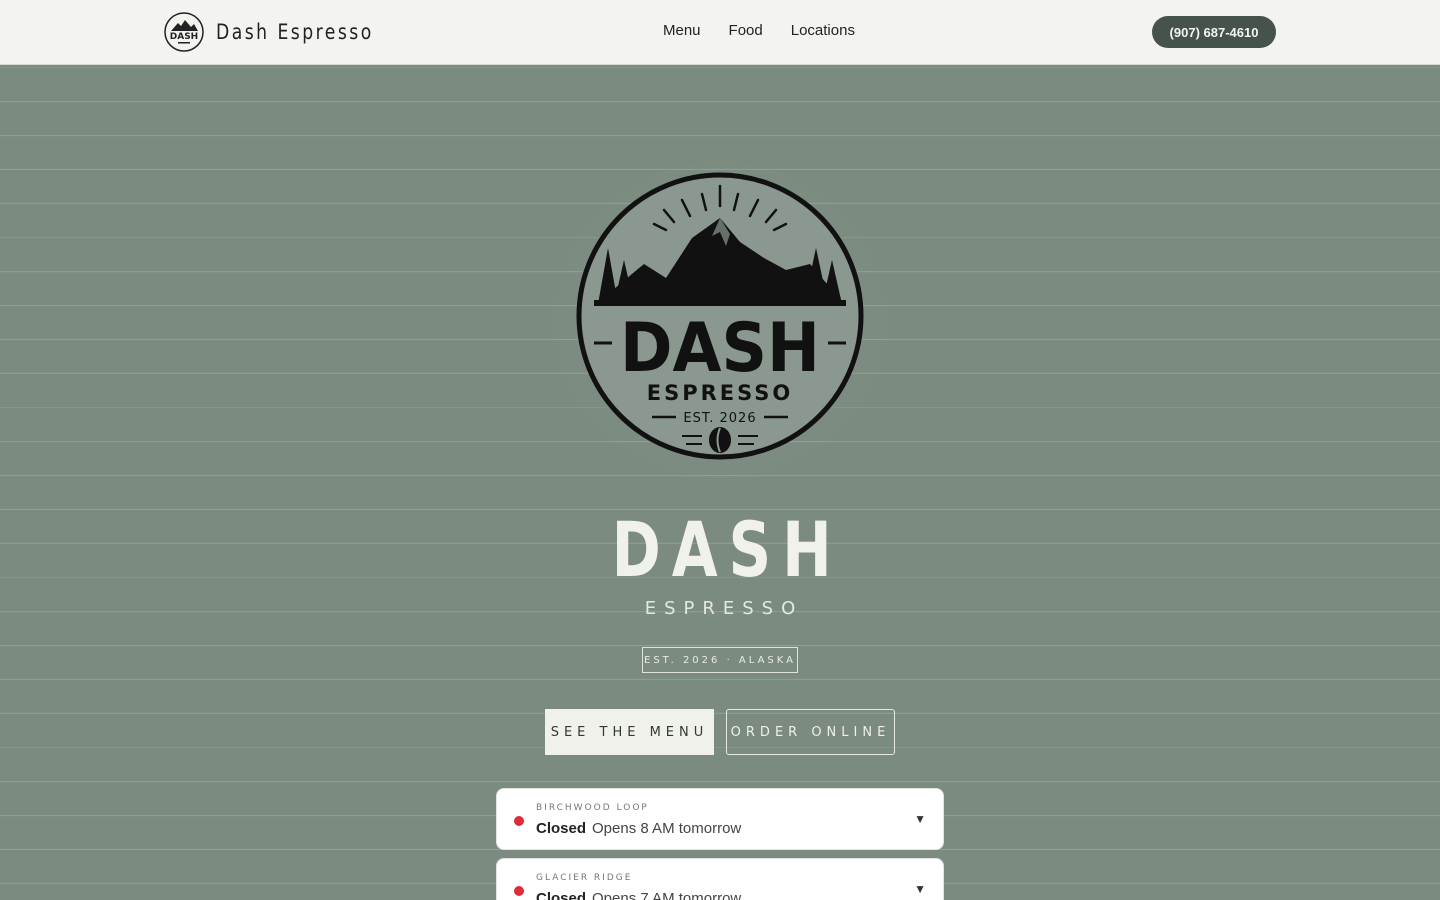 This screenshot has width=1440, height=900. Describe the element at coordinates (184, 37) in the screenshot. I see `svg-text: DASH` at that location.